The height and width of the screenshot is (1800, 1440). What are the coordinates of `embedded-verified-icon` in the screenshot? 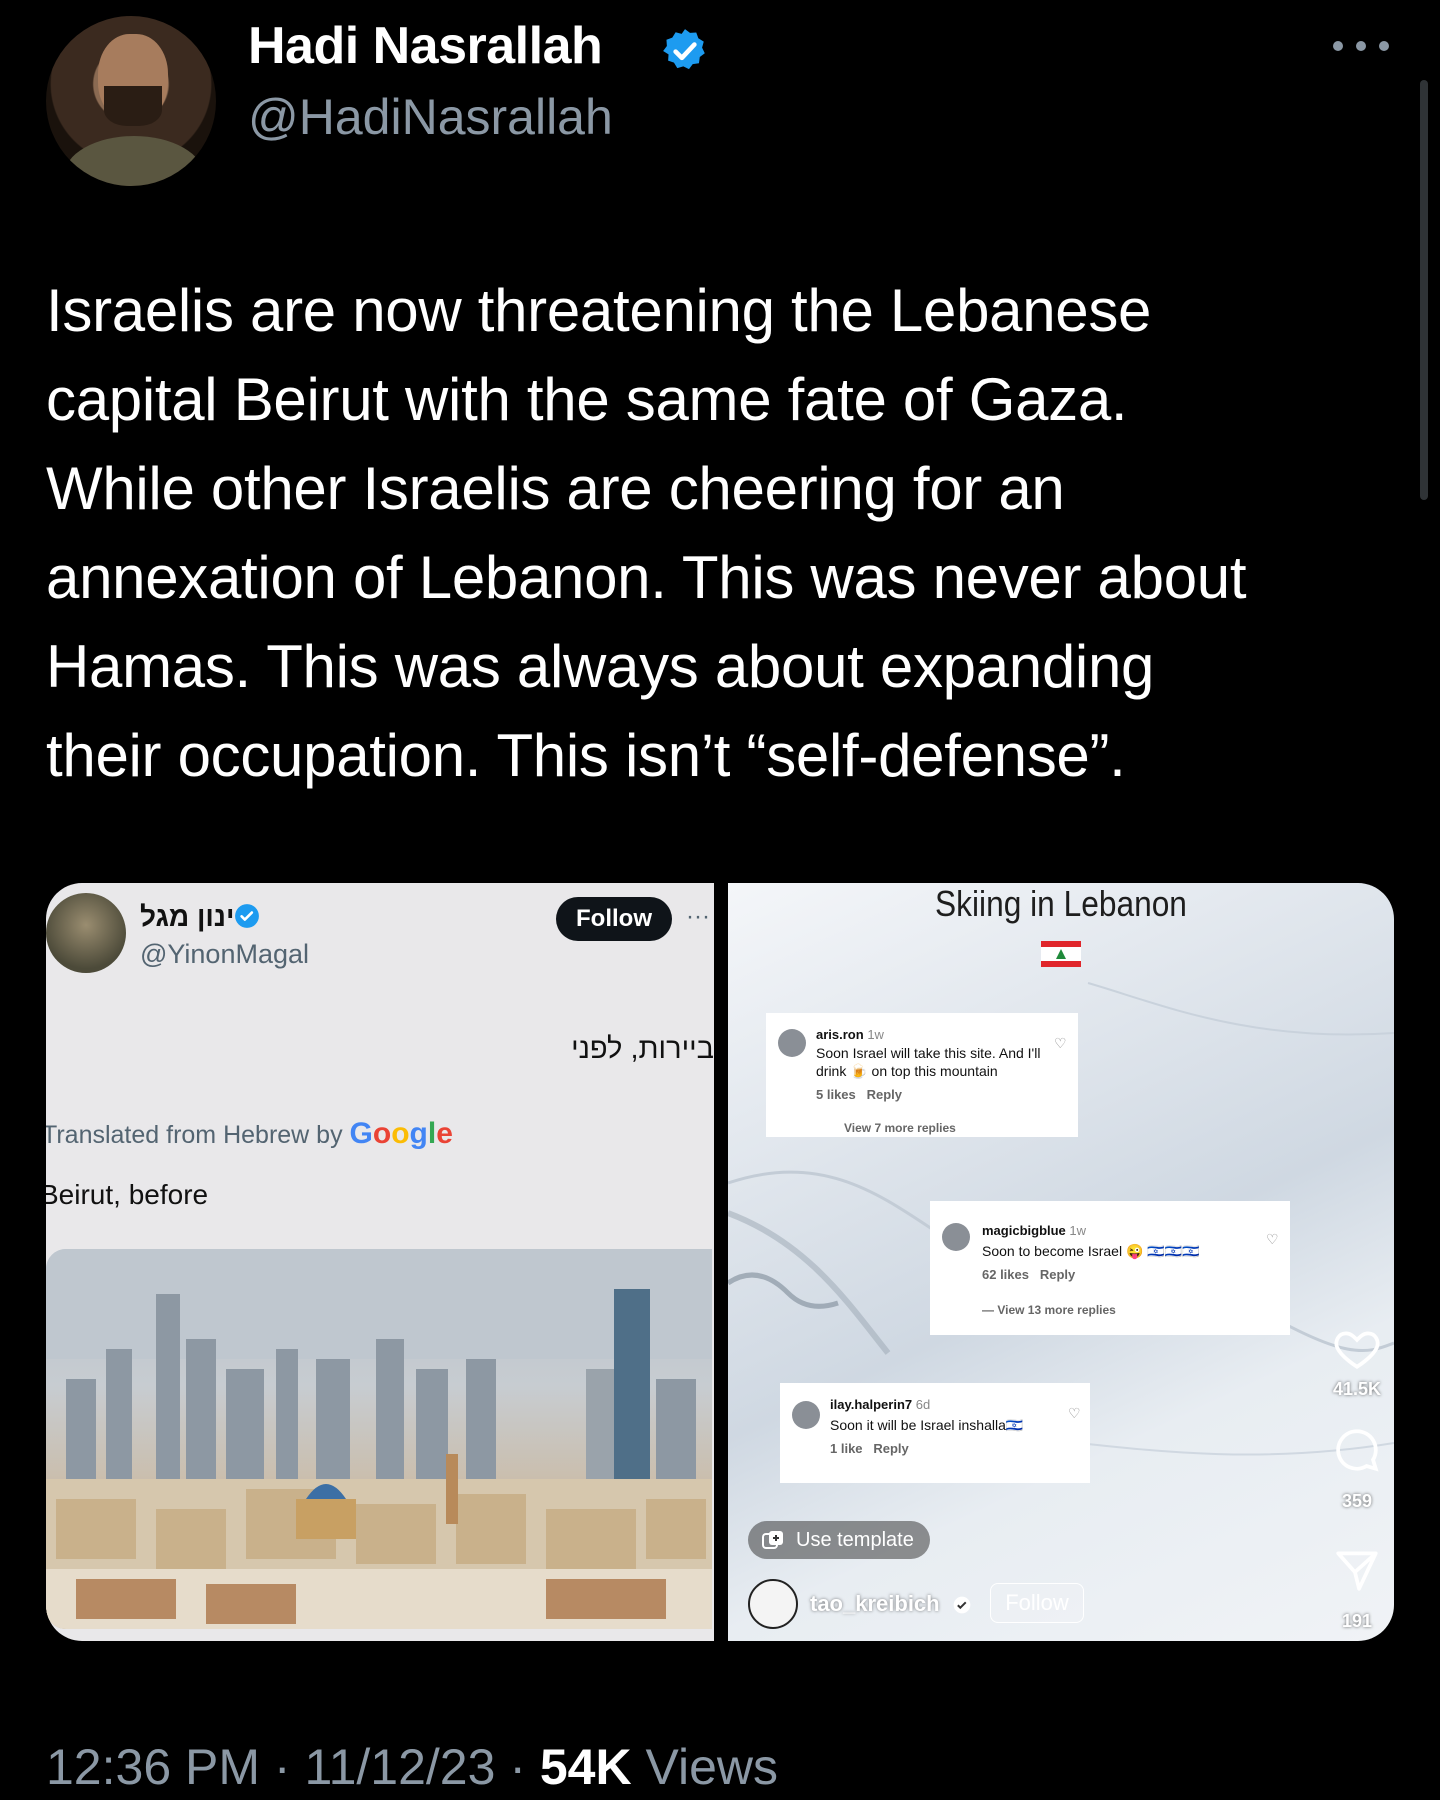 It's located at (247, 916).